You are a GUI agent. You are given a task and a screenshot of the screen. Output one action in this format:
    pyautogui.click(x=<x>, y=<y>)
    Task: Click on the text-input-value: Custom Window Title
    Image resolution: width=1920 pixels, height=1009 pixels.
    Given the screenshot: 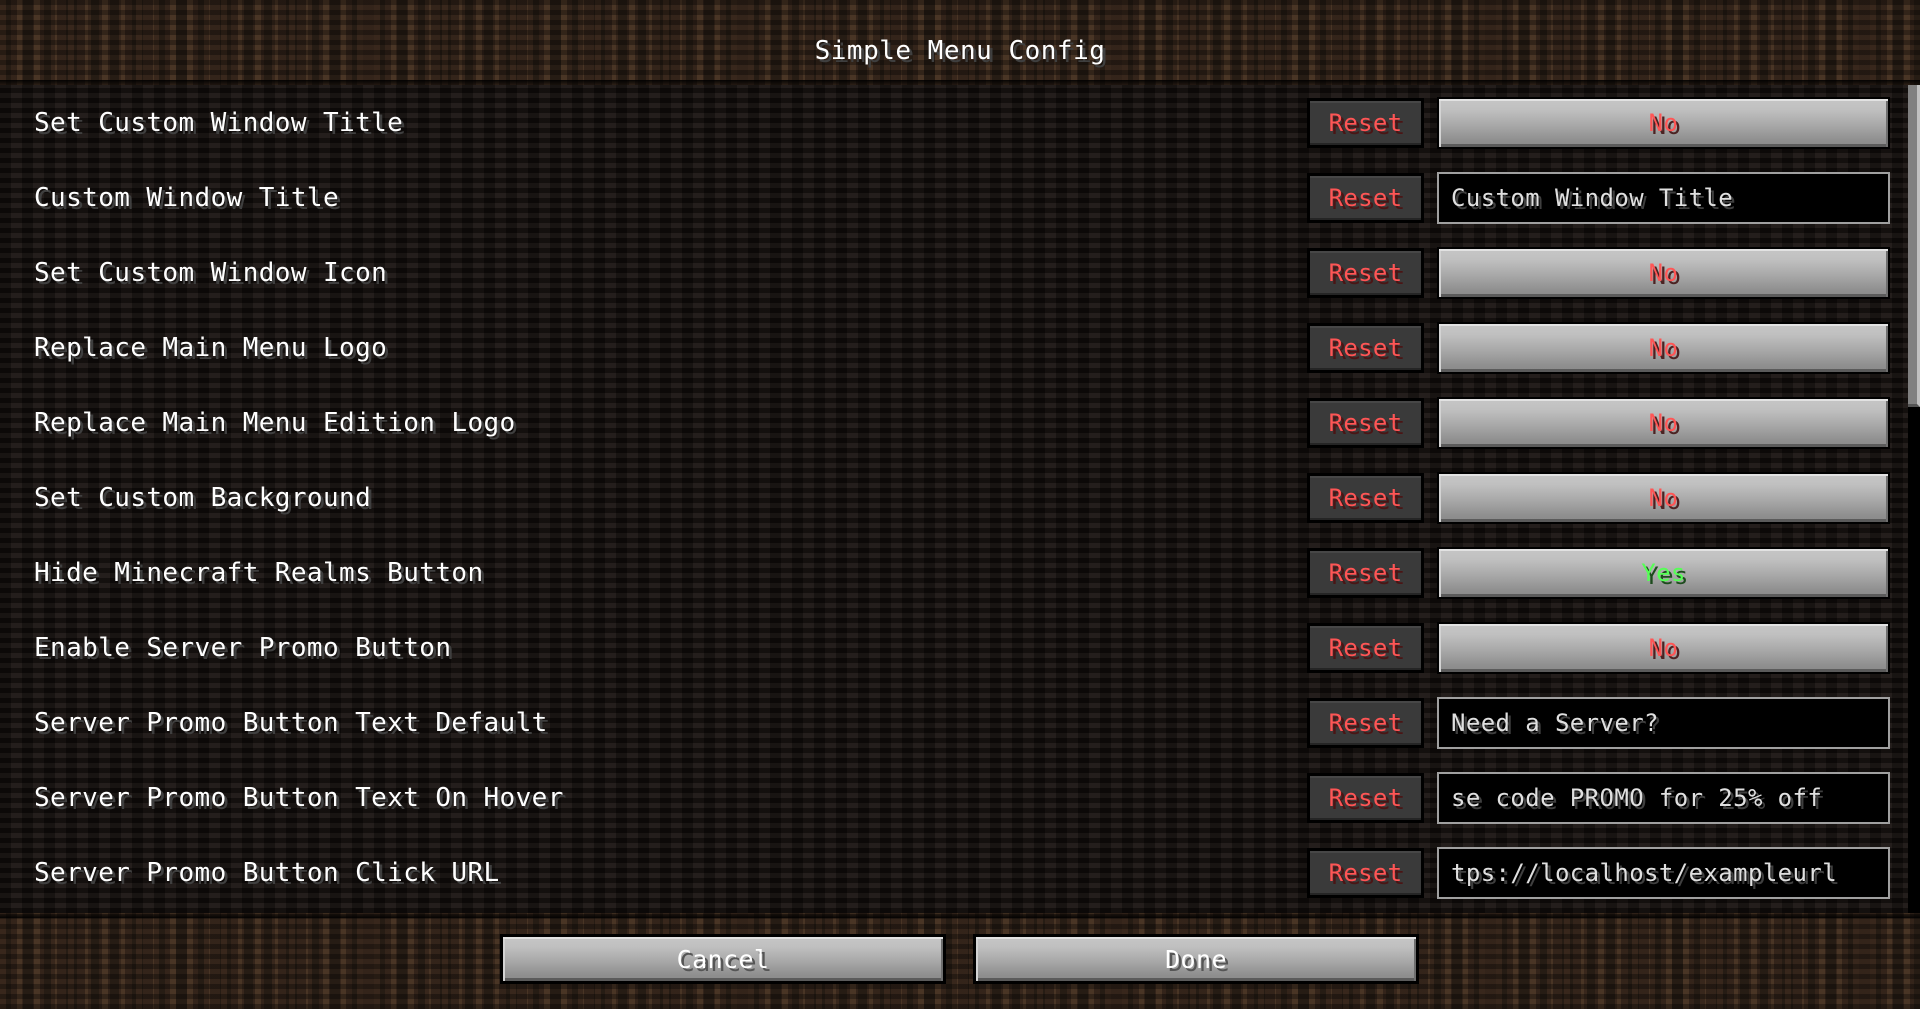 What is the action you would take?
    pyautogui.click(x=1592, y=197)
    